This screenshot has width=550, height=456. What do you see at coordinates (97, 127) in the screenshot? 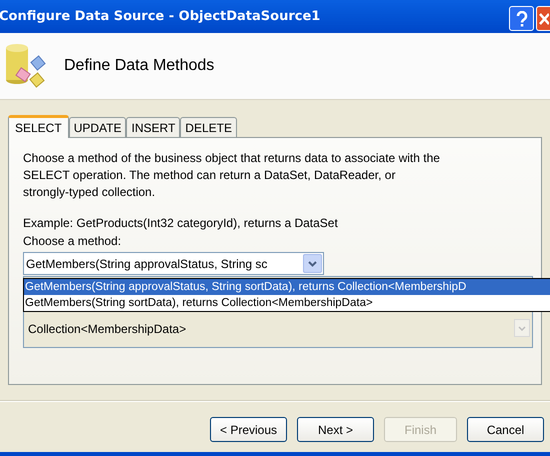
I see `tab: UPDATE` at bounding box center [97, 127].